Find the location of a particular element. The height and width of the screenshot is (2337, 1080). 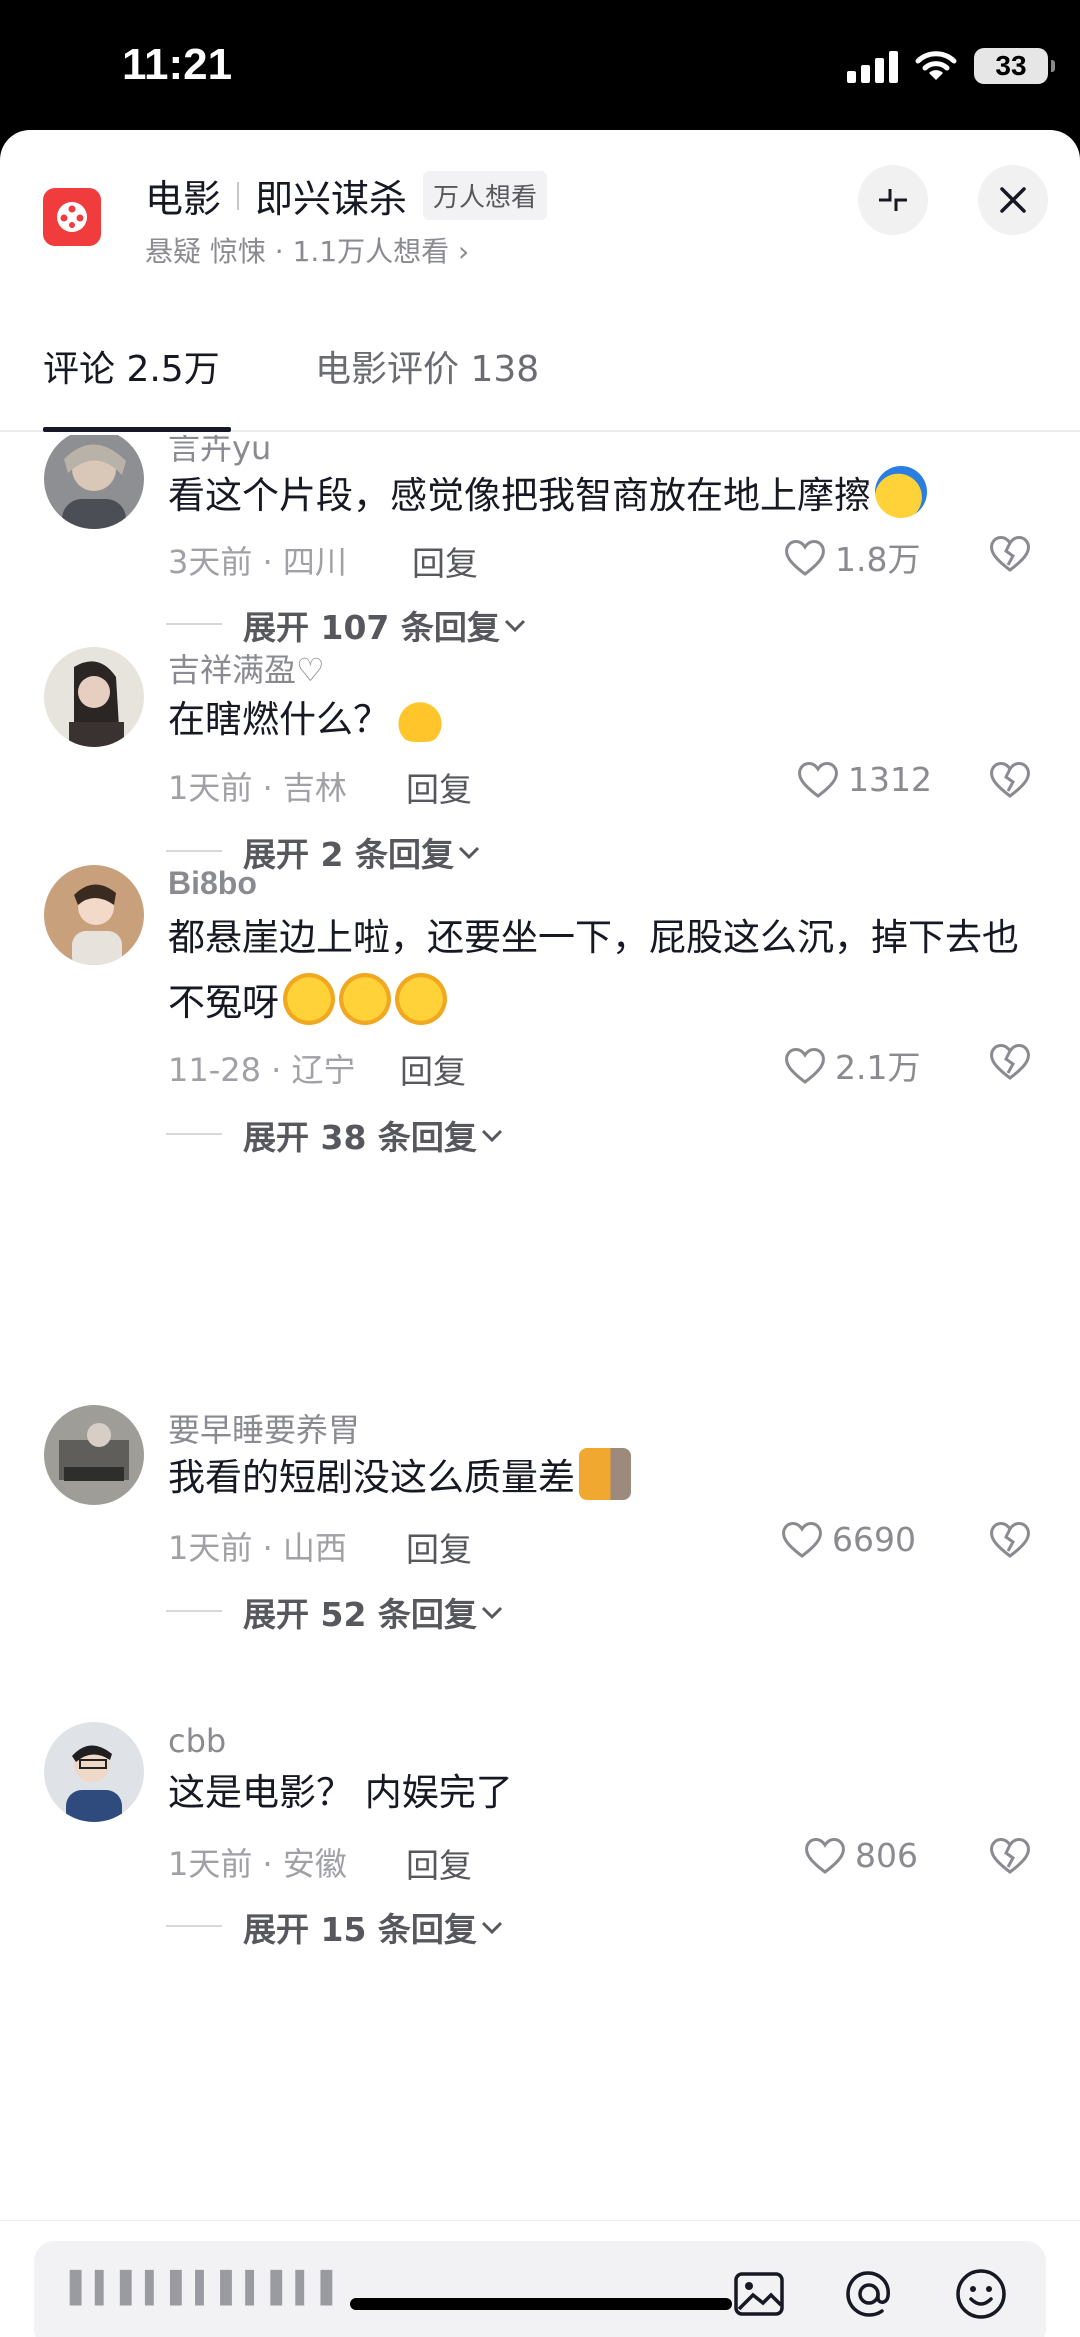

emoji-button is located at coordinates (981, 2294).